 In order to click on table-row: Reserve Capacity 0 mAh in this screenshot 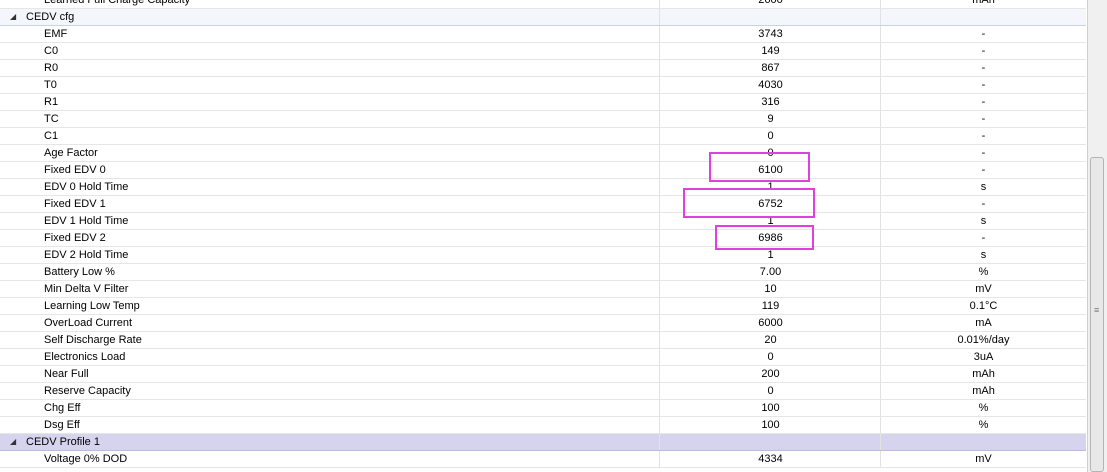, I will do `click(543, 391)`.